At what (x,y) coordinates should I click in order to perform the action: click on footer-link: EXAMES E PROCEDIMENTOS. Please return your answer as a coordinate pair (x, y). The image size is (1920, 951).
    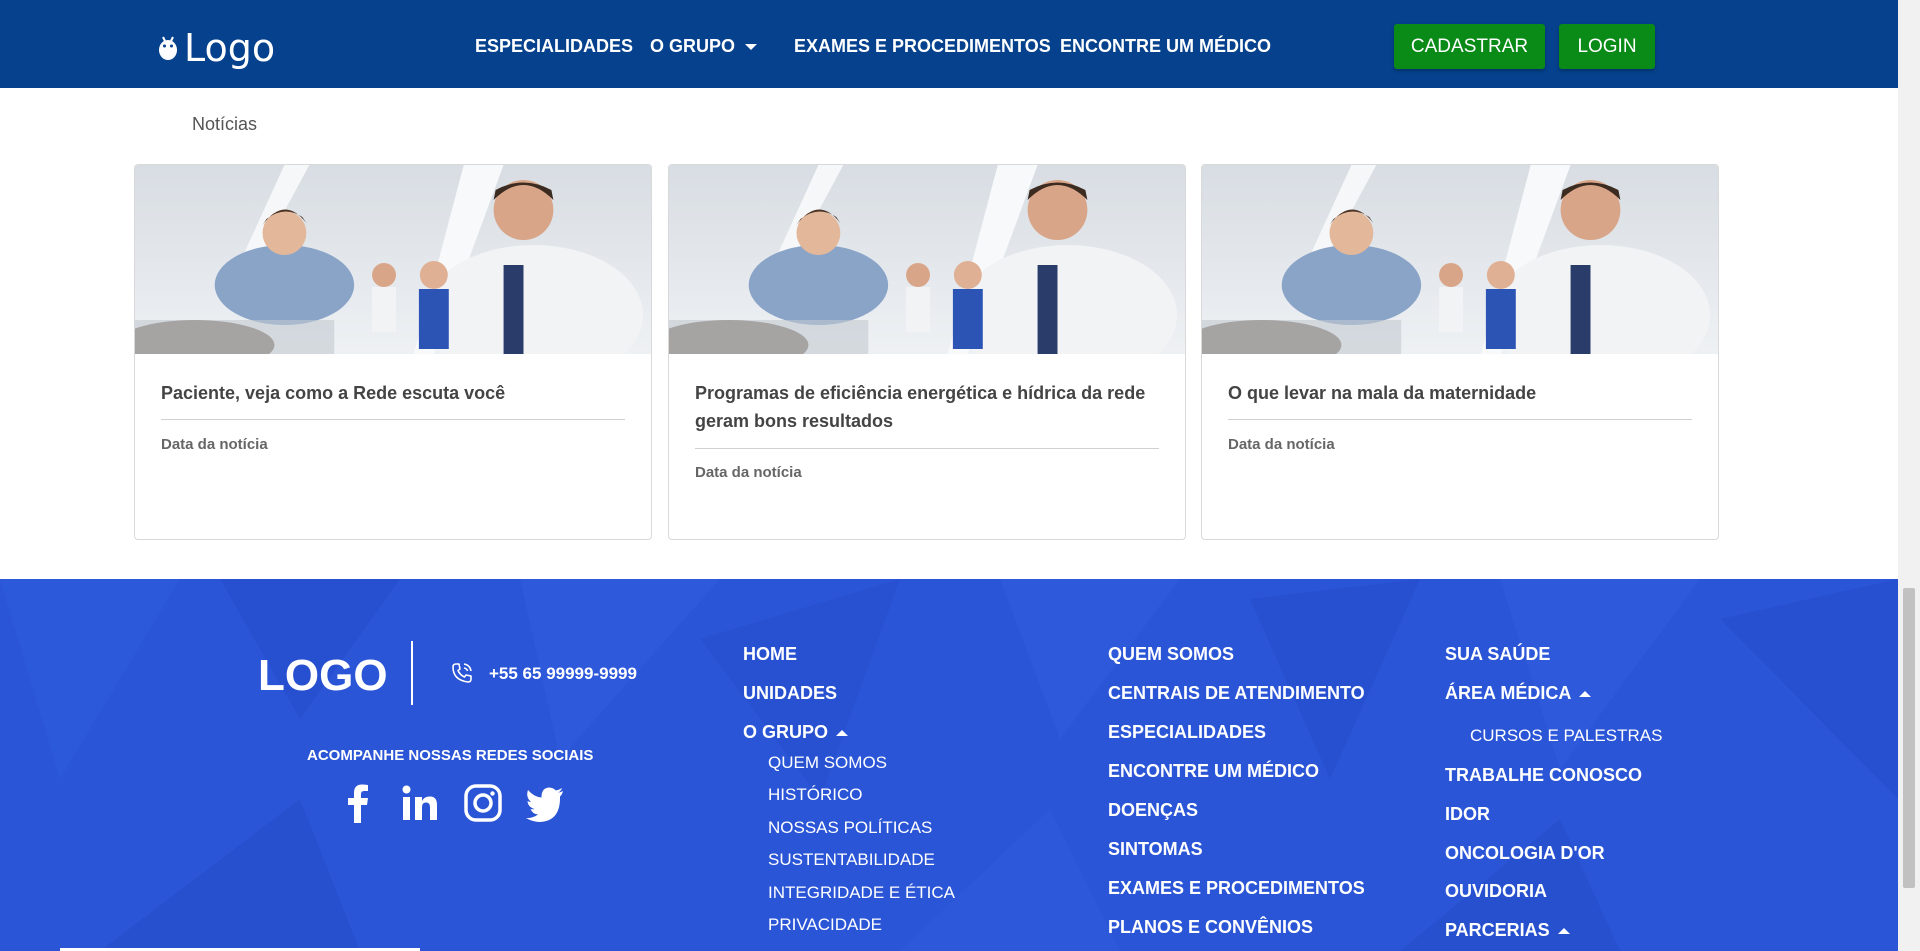
    Looking at the image, I should click on (1236, 888).